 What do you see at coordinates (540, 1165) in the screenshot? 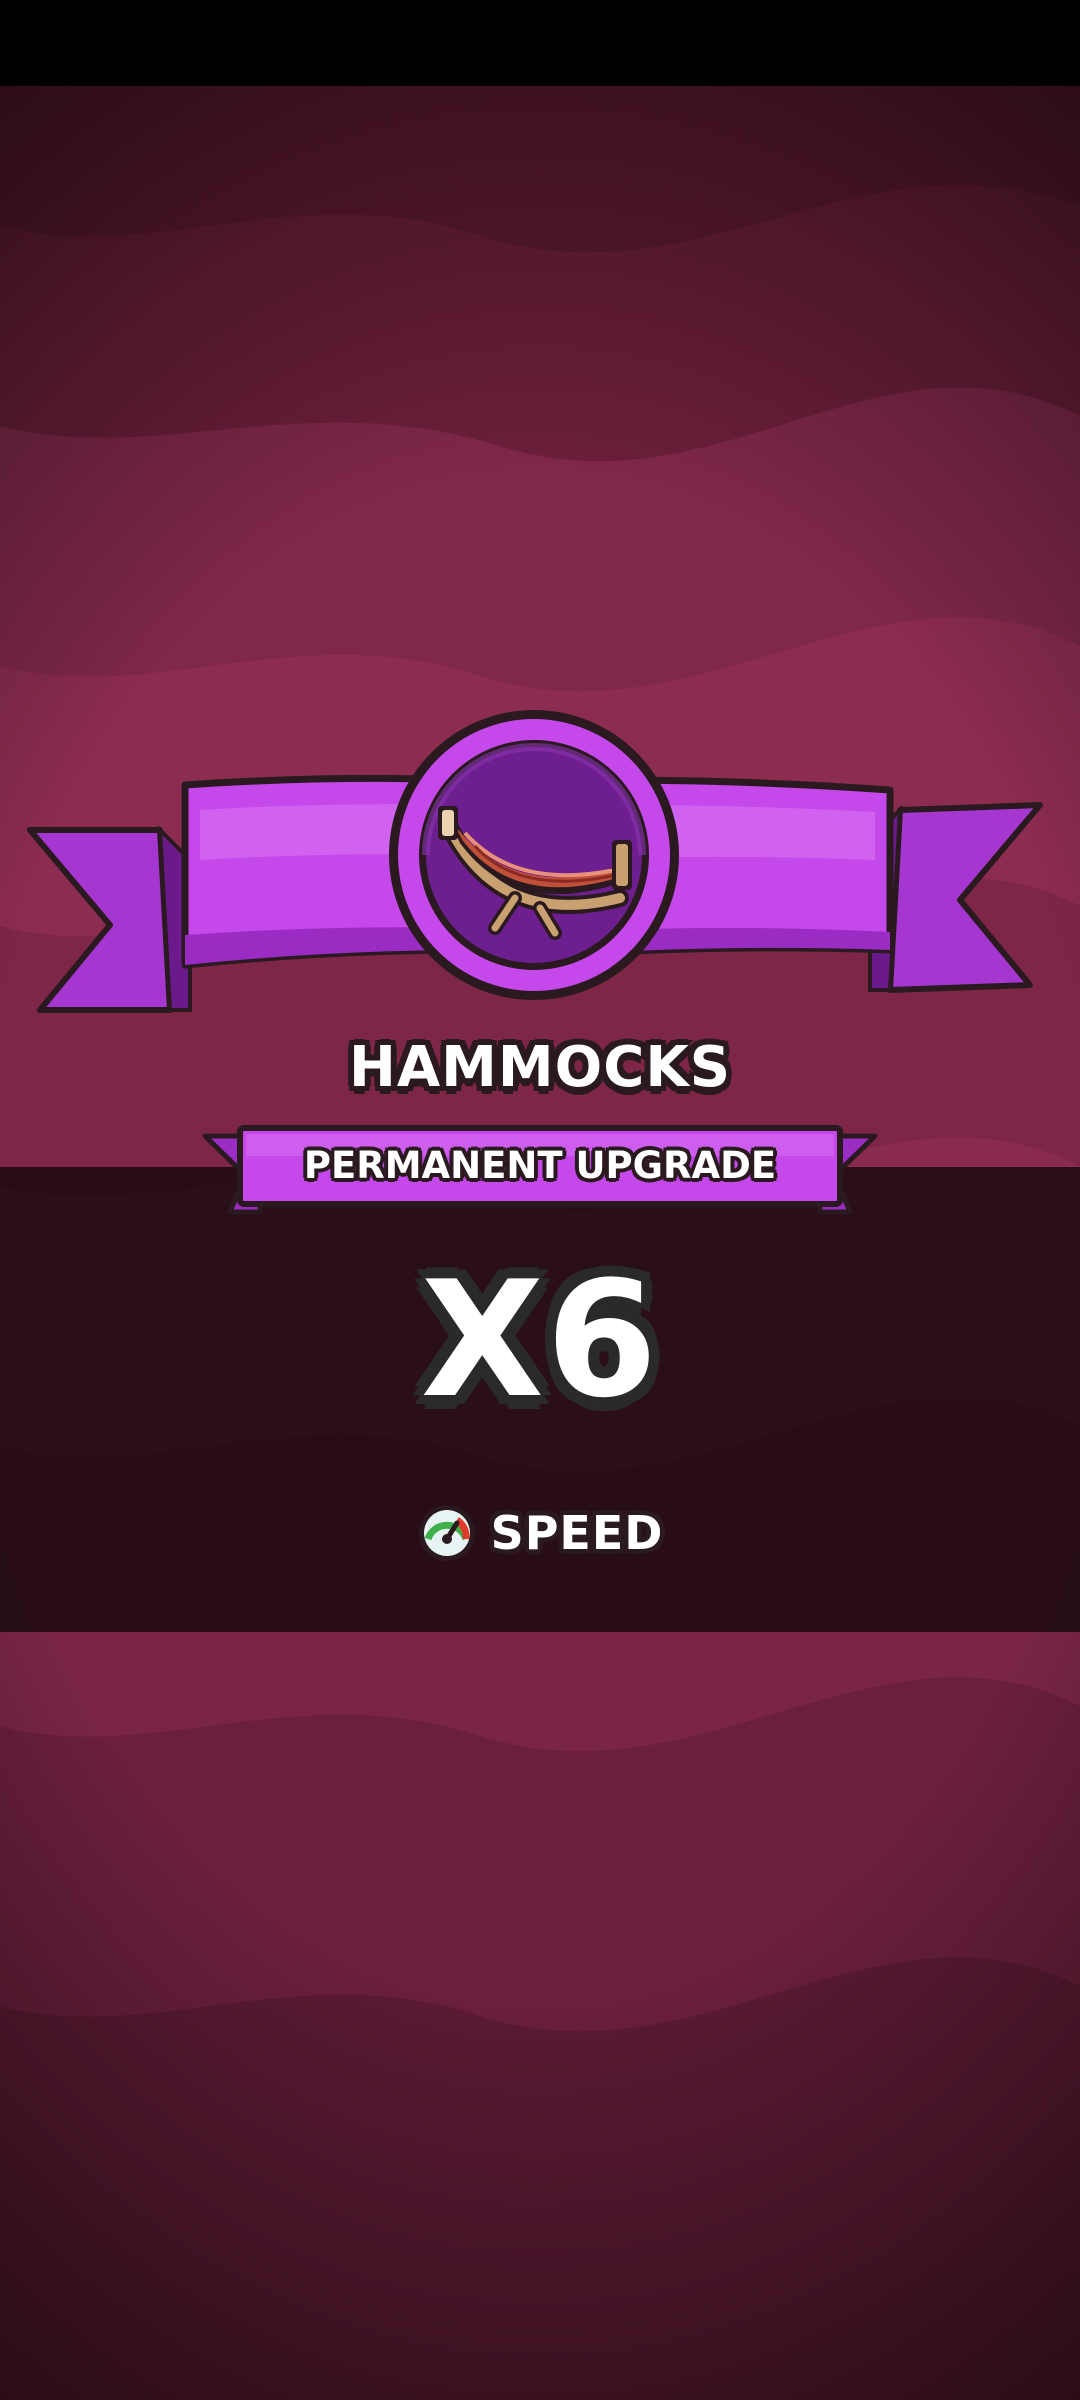
I see `upgrade-type-label: PERMANENT UPGRADE` at bounding box center [540, 1165].